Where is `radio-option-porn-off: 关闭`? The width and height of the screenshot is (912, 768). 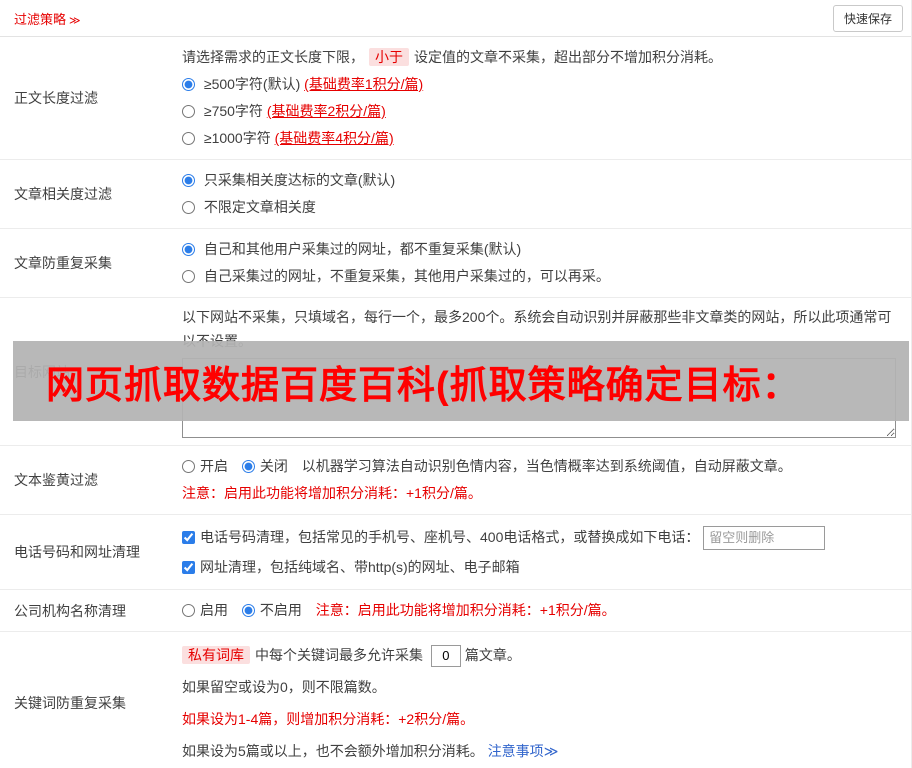
radio-option-porn-off: 关闭 is located at coordinates (266, 466).